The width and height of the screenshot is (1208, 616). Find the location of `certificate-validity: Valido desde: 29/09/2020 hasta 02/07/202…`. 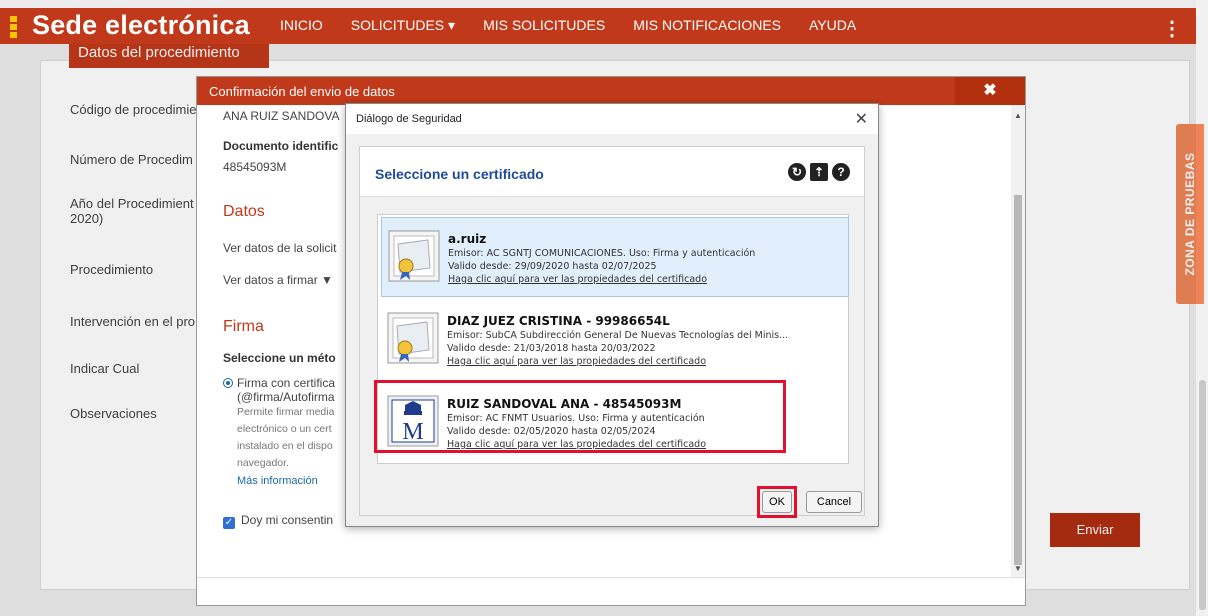

certificate-validity: Valido desde: 29/09/2020 hasta 02/07/202… is located at coordinates (552, 266).